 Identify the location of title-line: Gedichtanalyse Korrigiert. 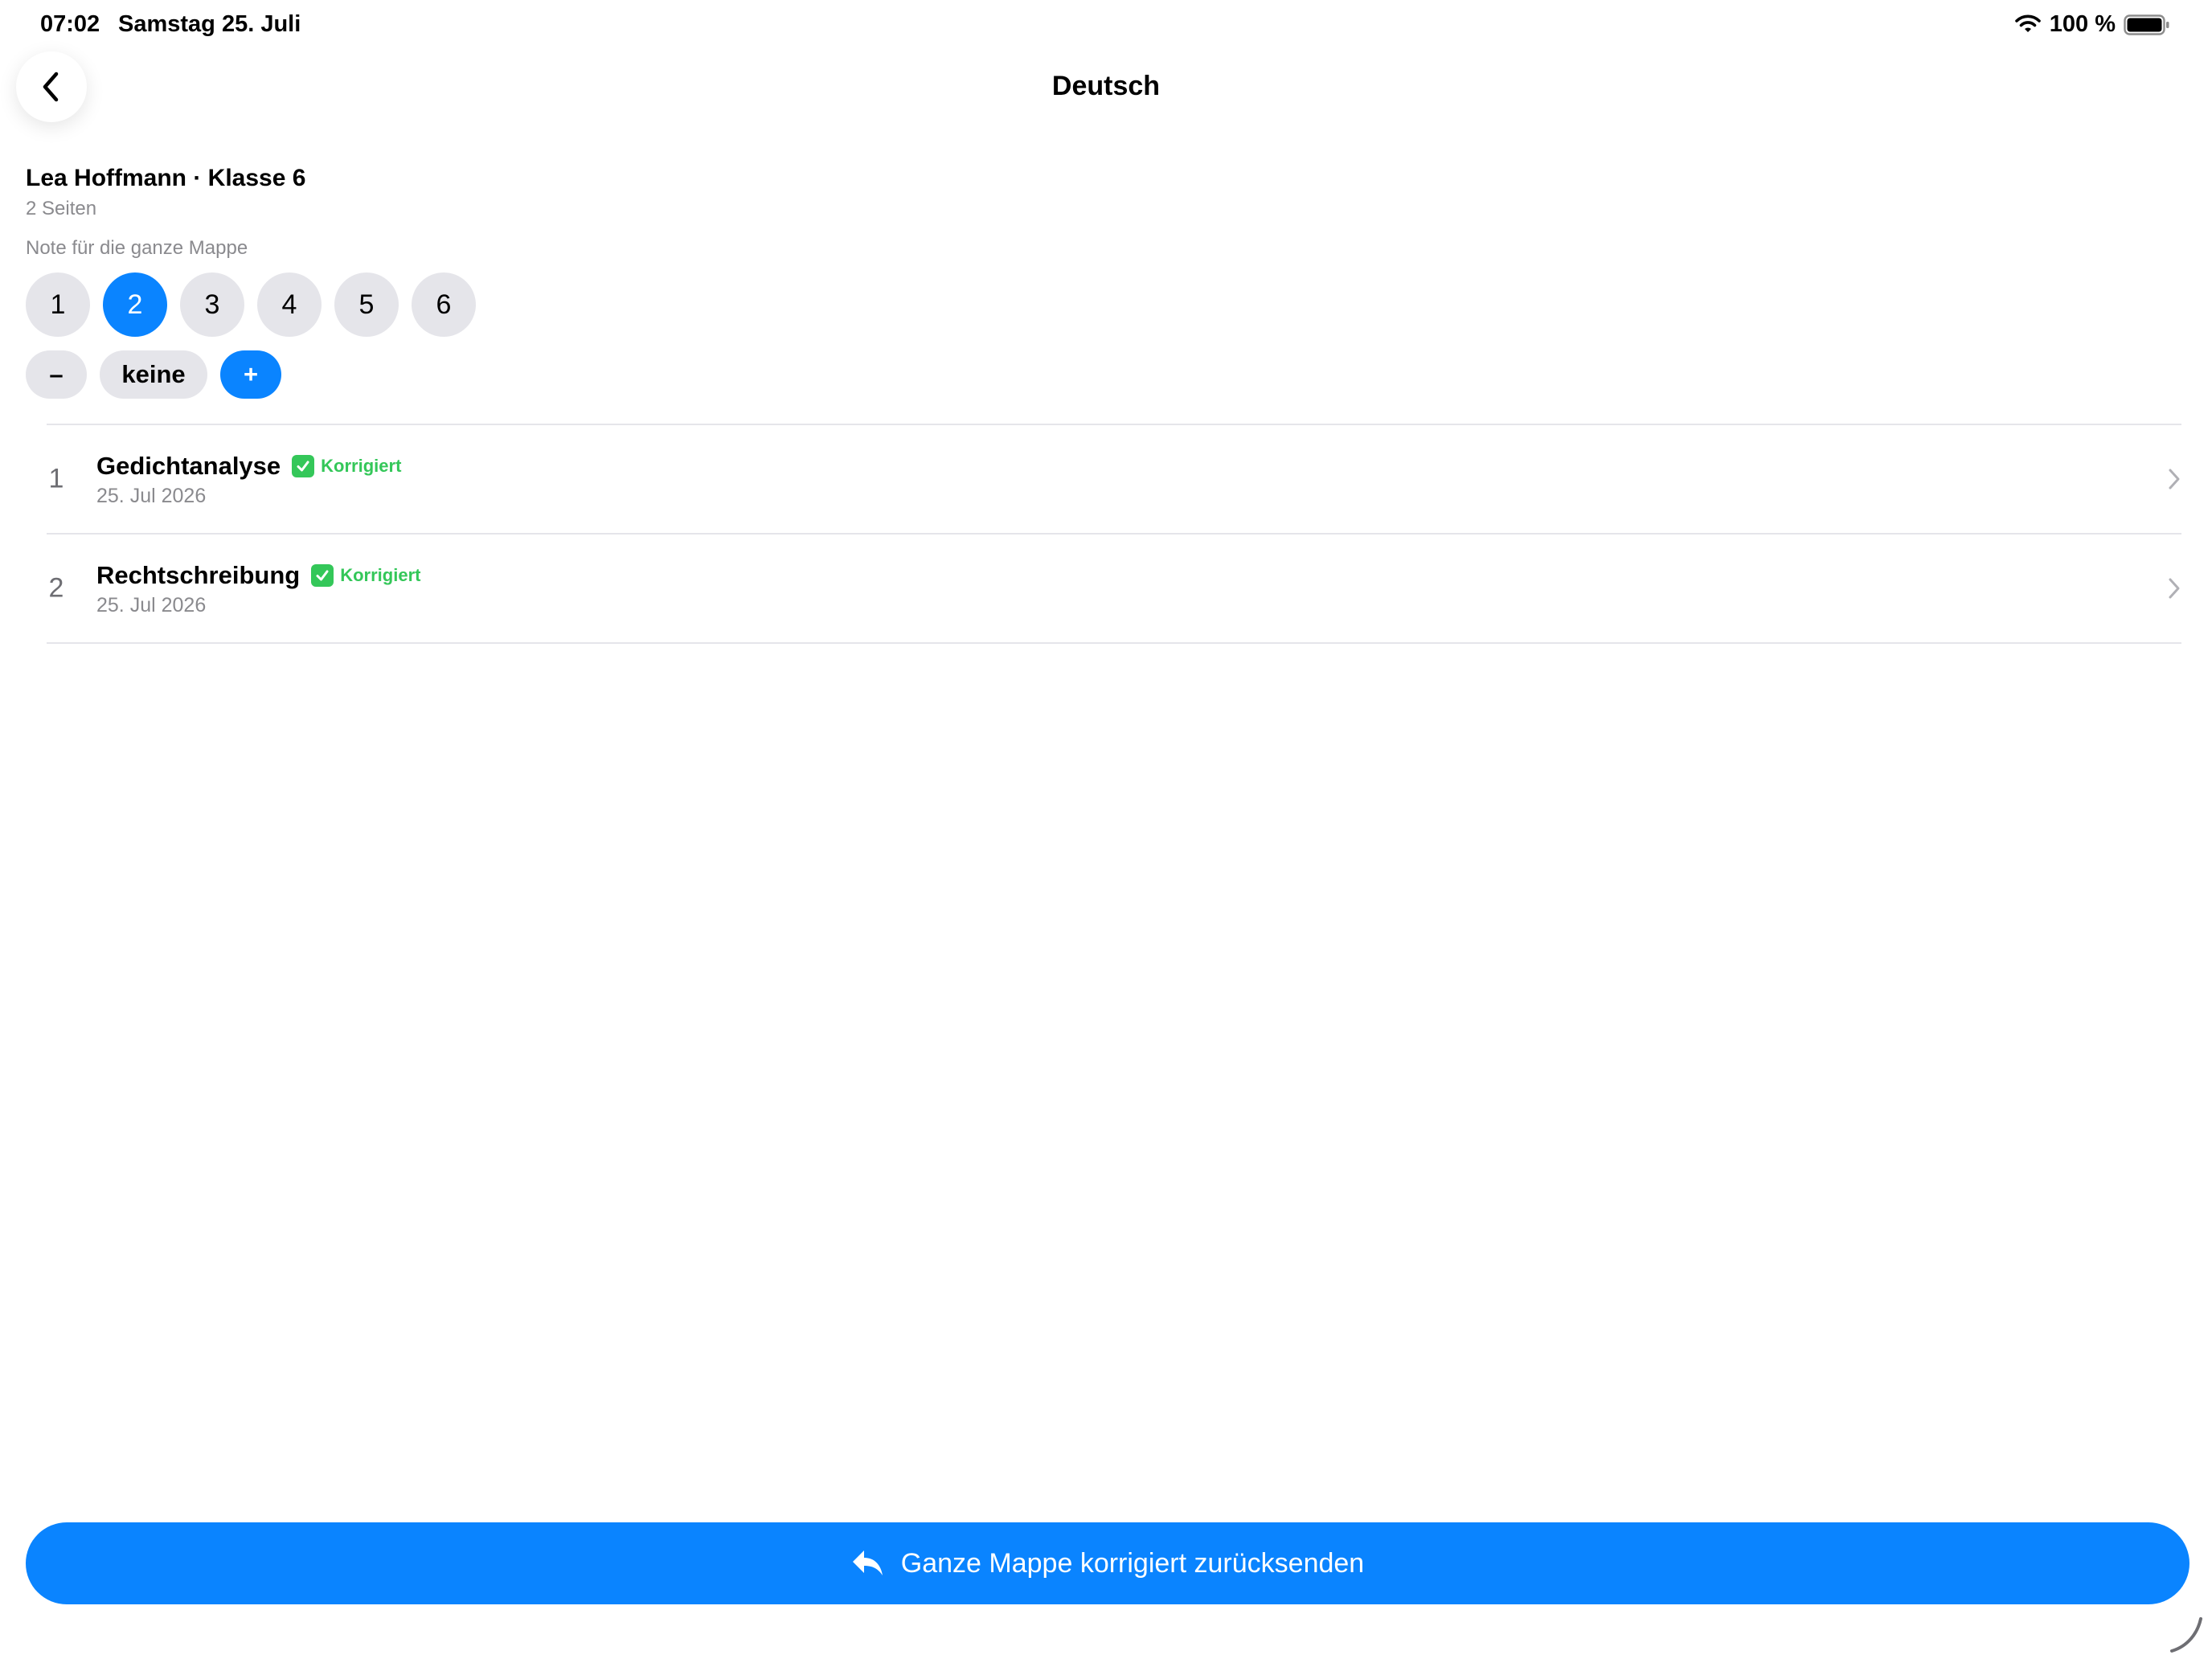
(248, 466).